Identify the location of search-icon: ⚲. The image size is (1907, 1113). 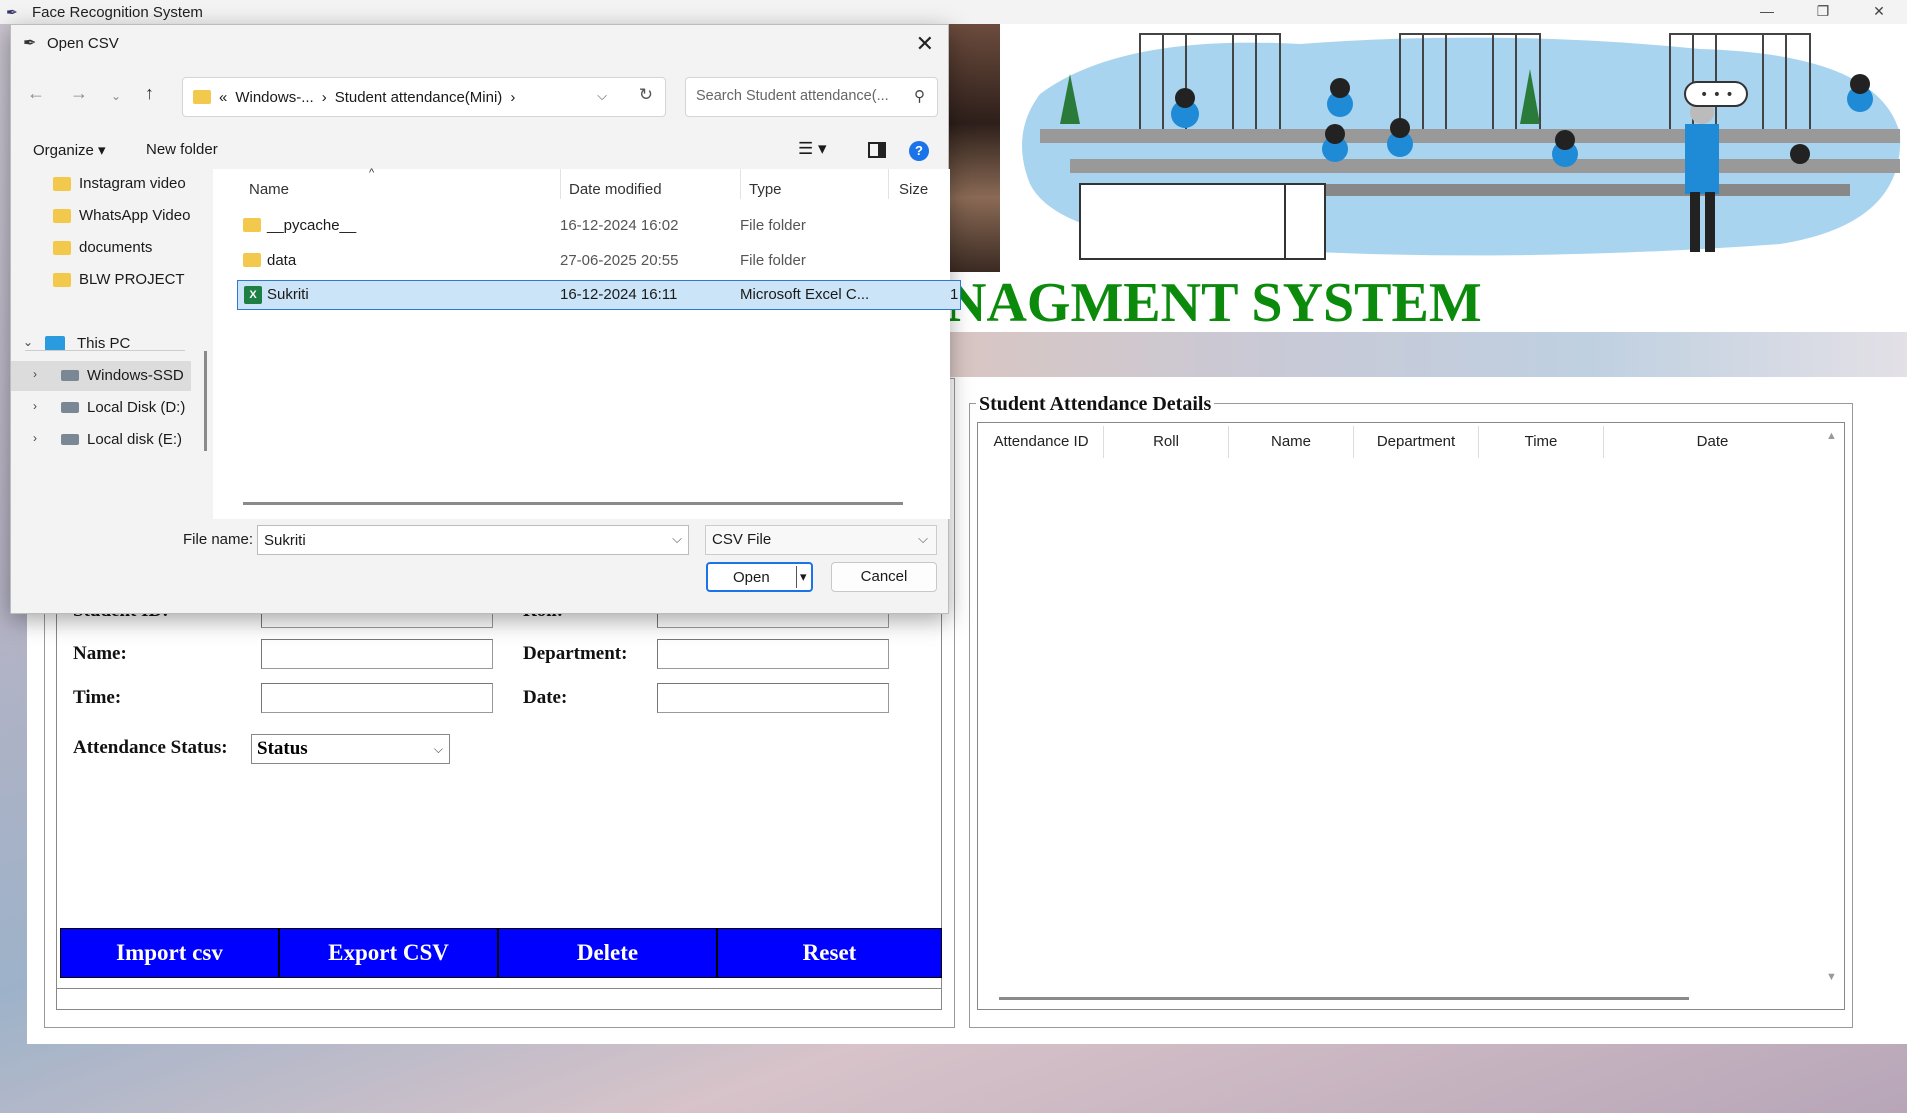
(919, 96).